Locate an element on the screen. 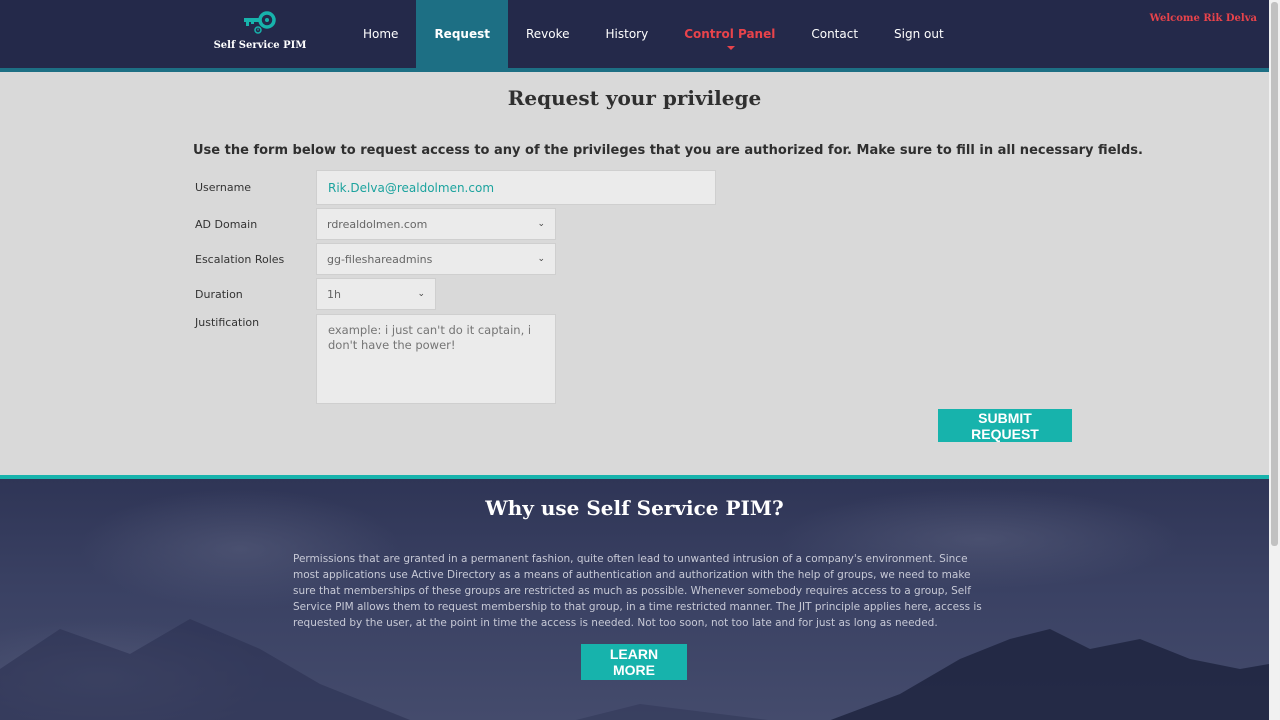  nav-revoke: Revoke is located at coordinates (548, 34).